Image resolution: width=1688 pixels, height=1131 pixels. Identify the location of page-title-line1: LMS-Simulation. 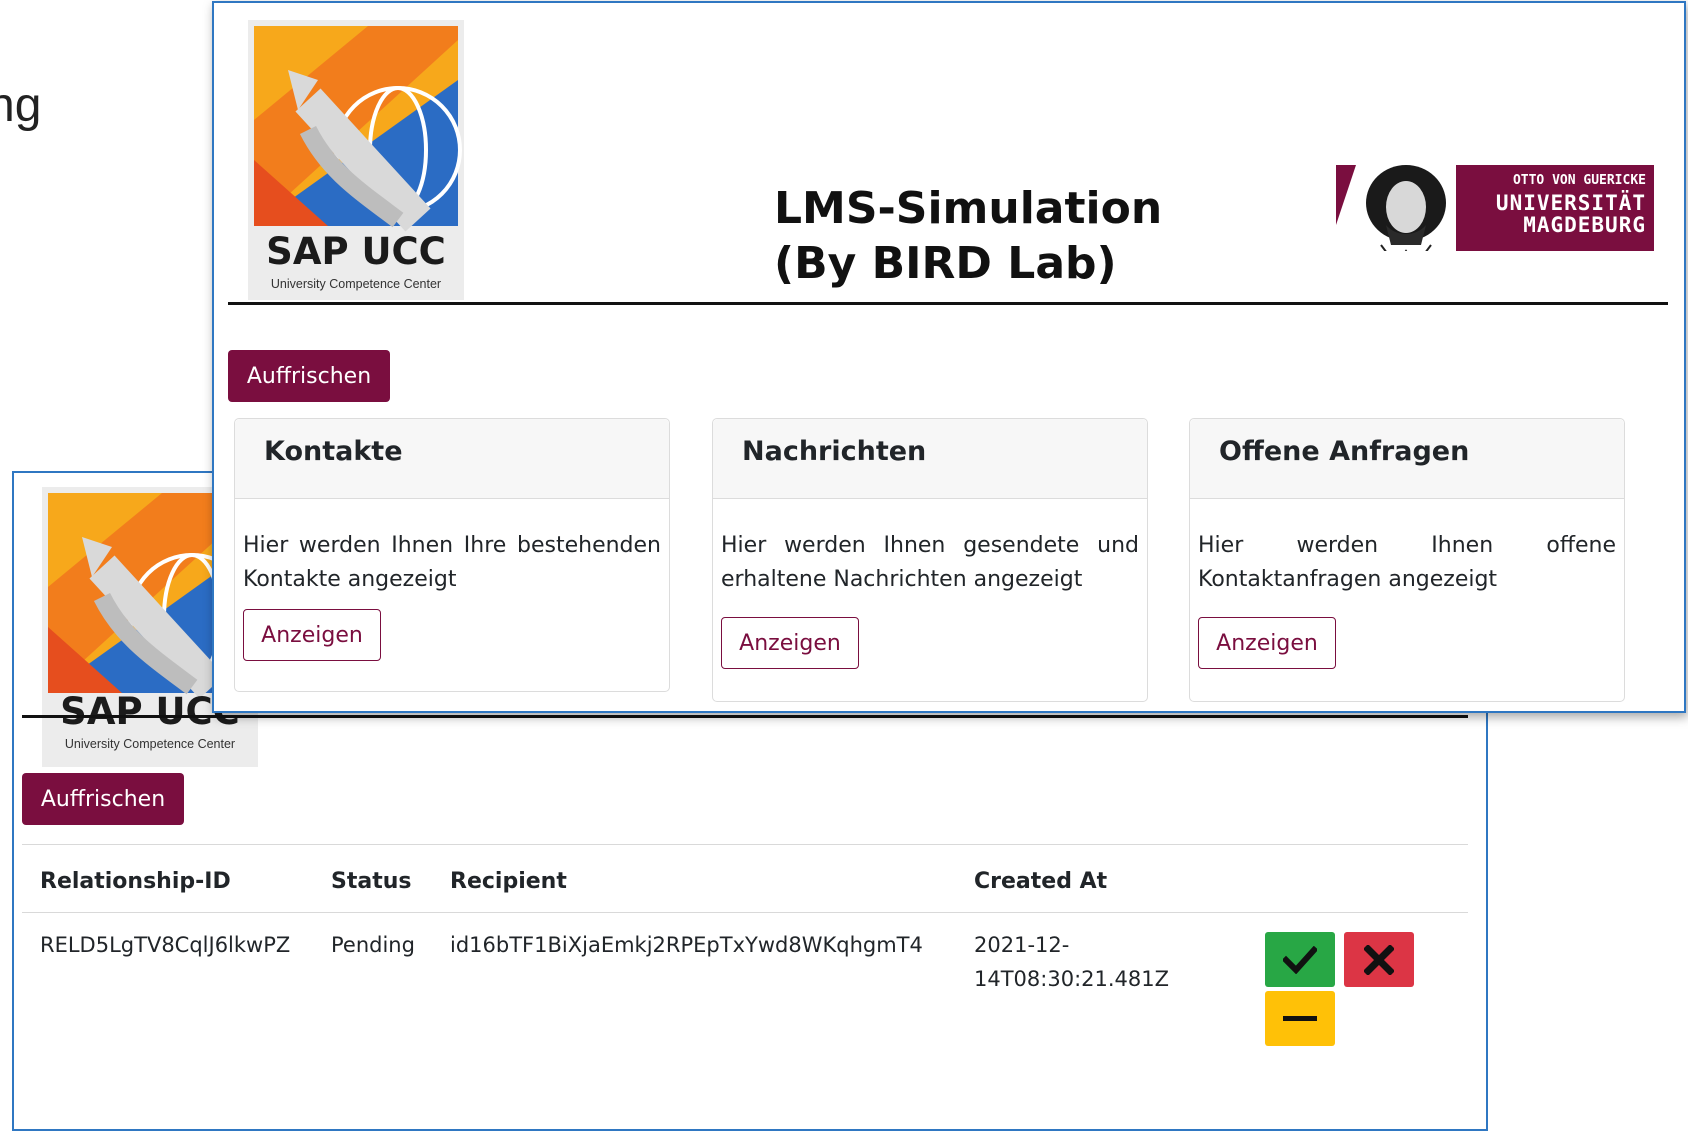
(968, 208).